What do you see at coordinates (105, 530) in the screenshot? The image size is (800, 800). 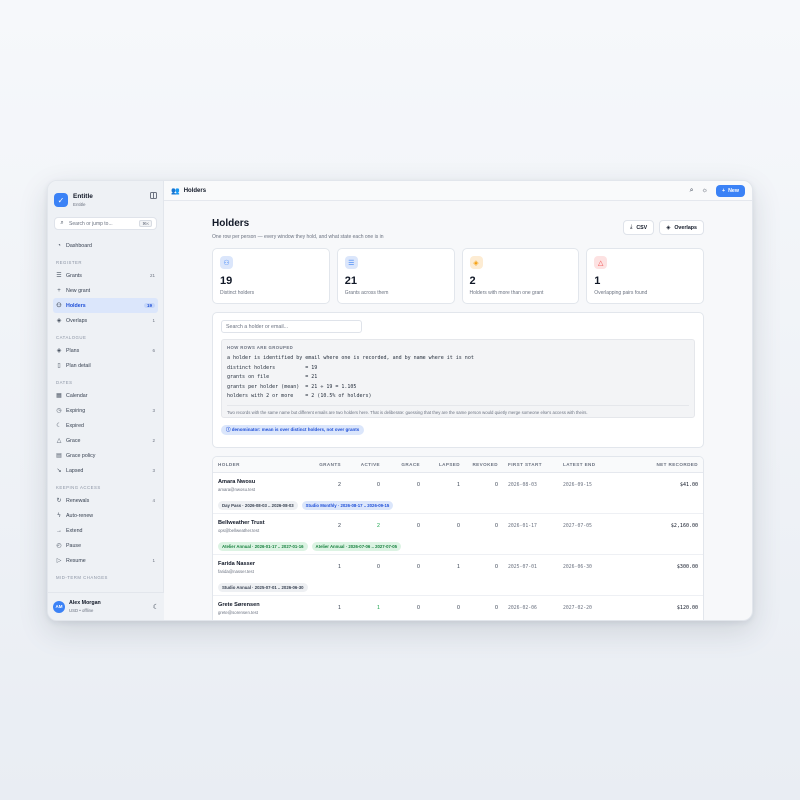 I see `sidebar-item-extend: → Extend` at bounding box center [105, 530].